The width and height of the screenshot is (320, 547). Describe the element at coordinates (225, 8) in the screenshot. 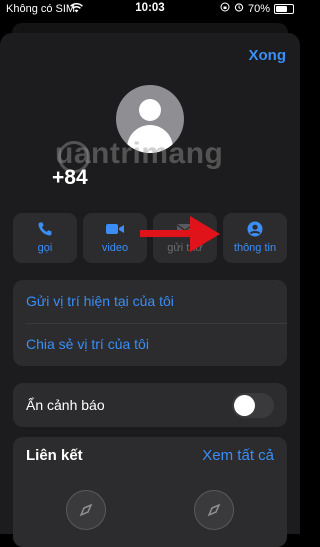

I see `orientation-lock-icon` at that location.